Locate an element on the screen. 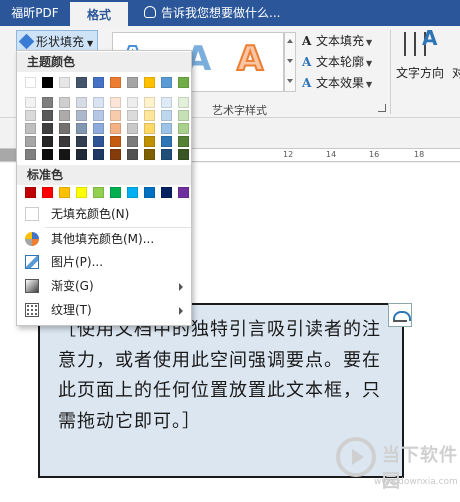  align-text-label: 对 is located at coordinates (456, 72).